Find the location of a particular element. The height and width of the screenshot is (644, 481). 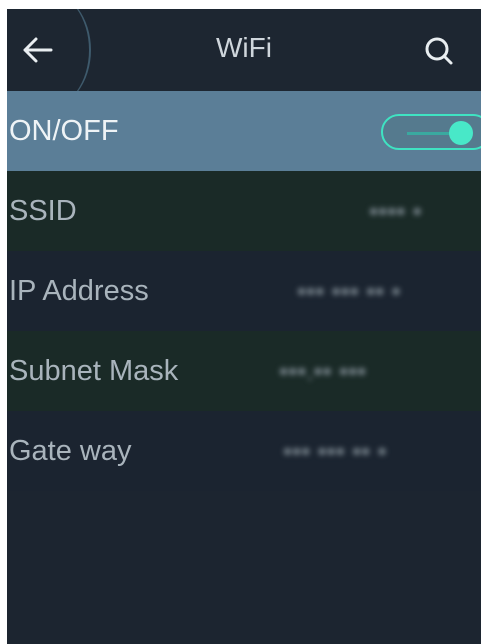

wifi-onoff-row: ON/OFF is located at coordinates (244, 131).